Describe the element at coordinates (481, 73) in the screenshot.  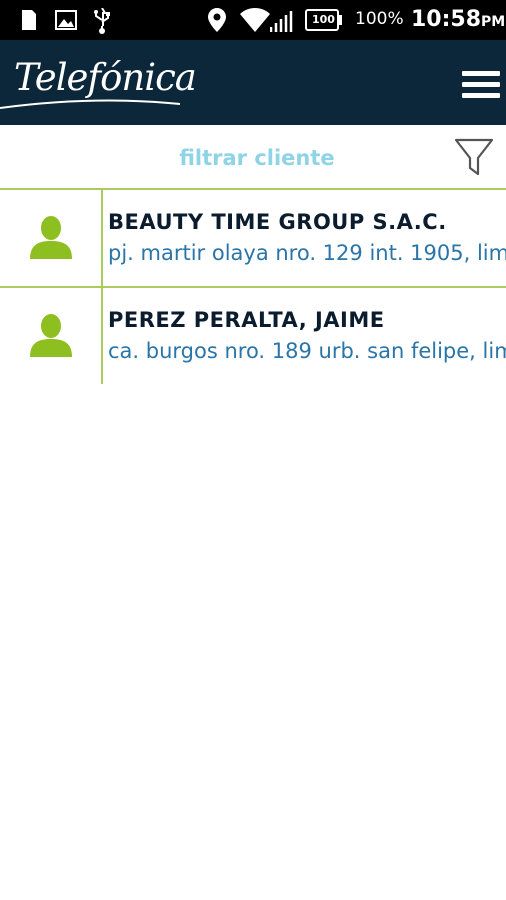
I see `menu-bar-top` at that location.